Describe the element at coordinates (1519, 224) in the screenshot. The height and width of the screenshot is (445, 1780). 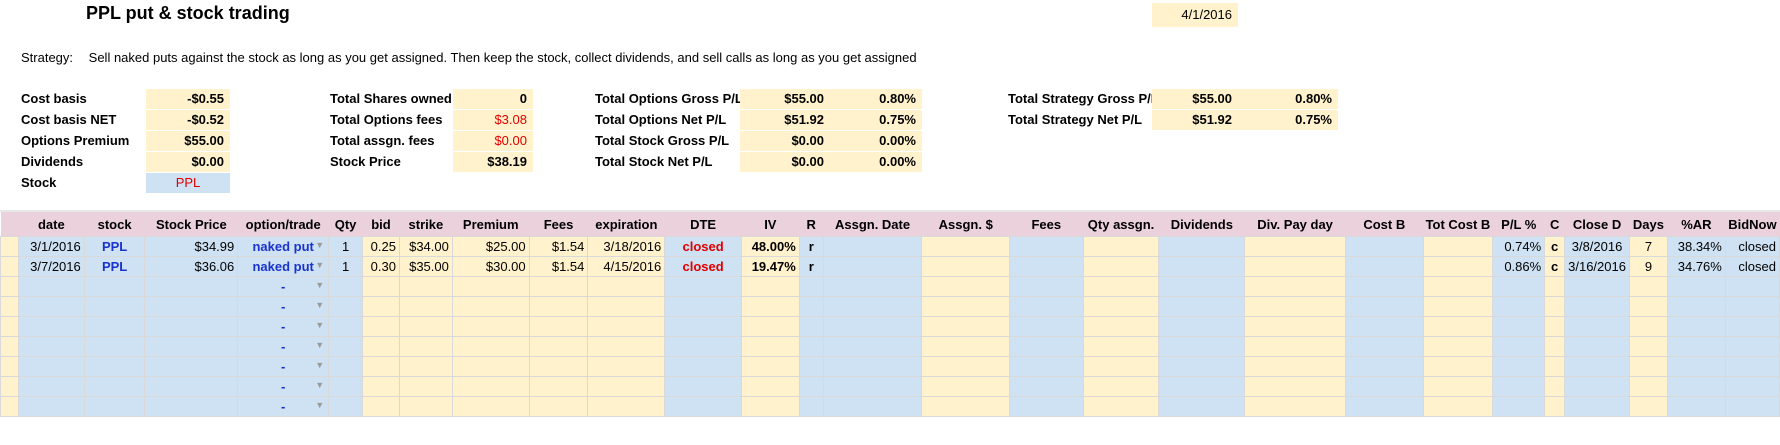
I see `column-header: P/L %` at that location.